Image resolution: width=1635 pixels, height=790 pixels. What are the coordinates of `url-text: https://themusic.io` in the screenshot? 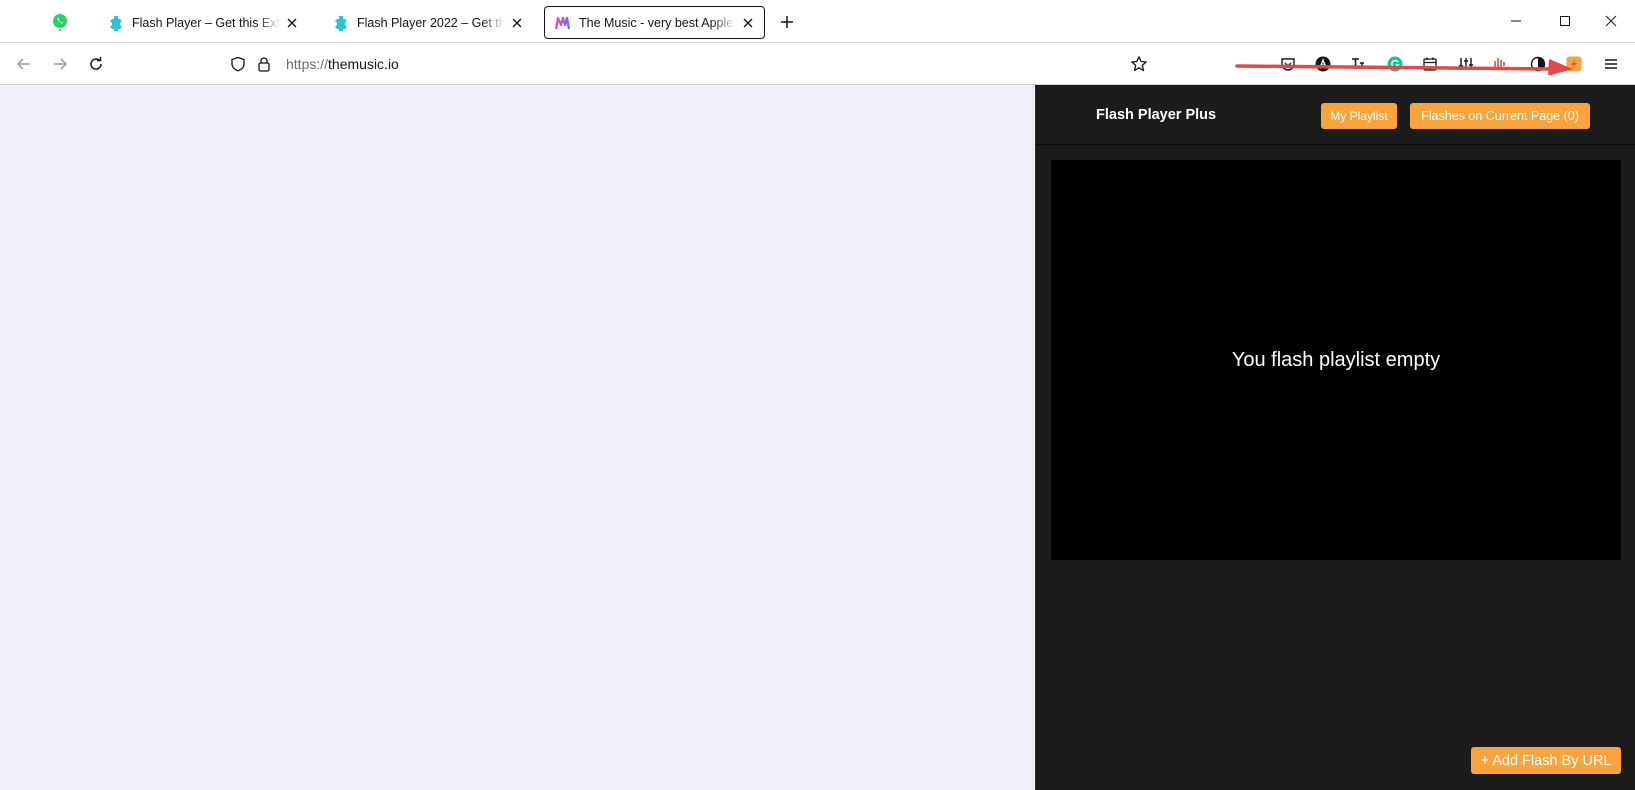 It's located at (342, 64).